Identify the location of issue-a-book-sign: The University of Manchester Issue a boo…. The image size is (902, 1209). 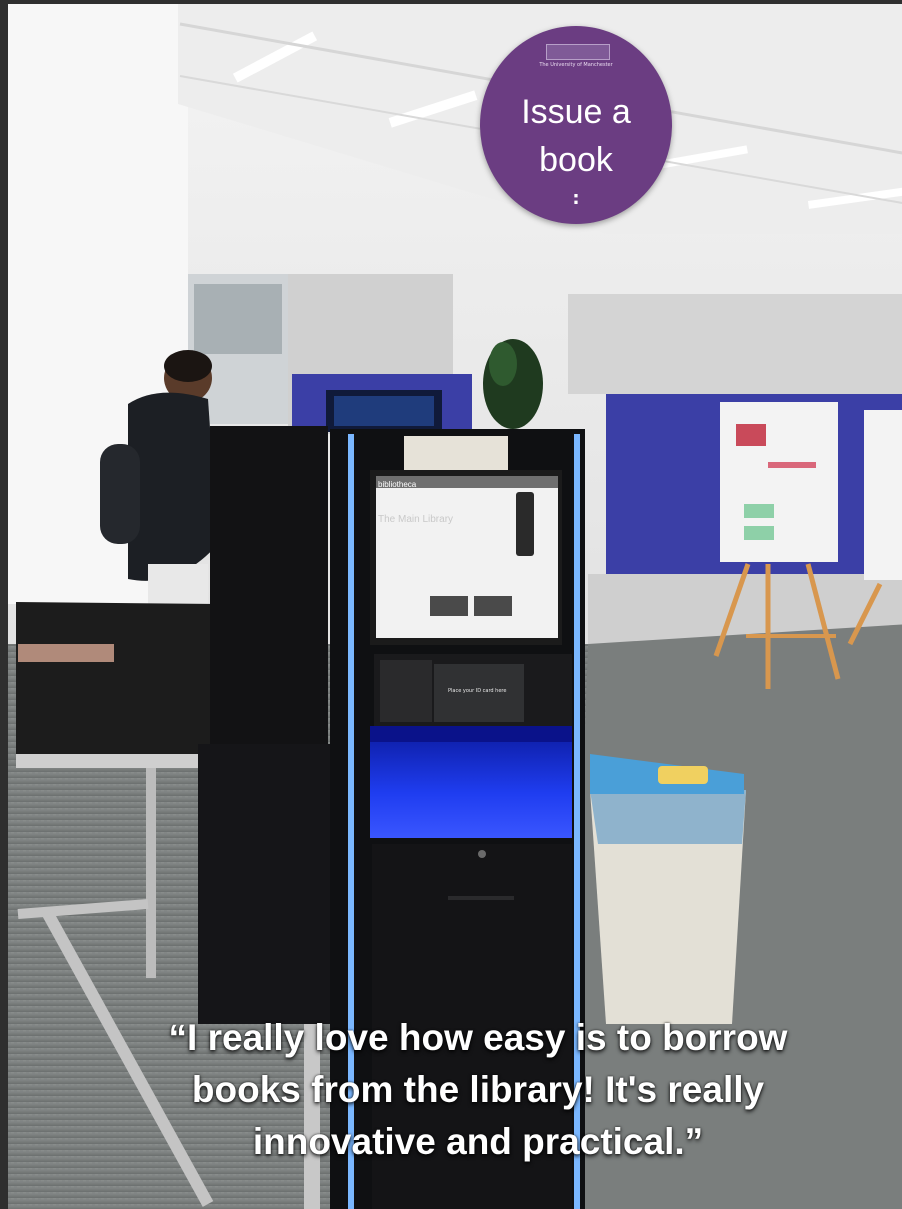
(576, 125).